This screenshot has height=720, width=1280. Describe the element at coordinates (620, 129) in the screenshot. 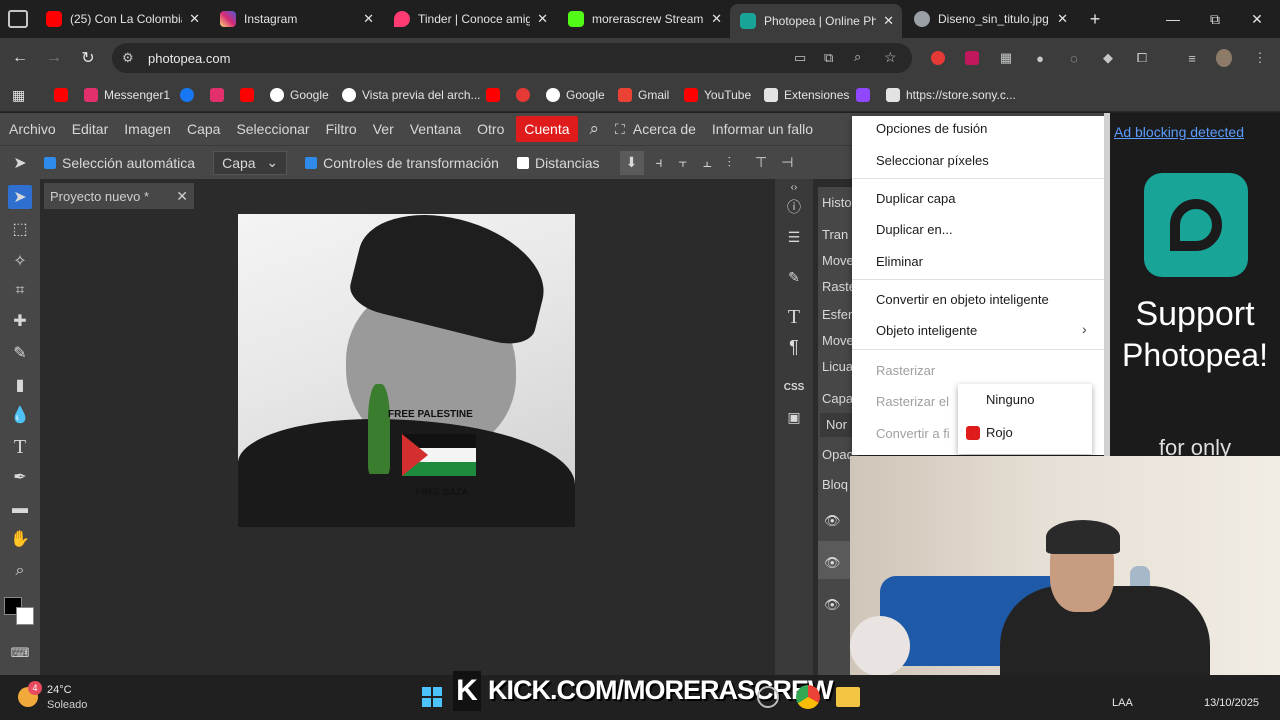

I see `fullscreen-icon: ⛶` at that location.